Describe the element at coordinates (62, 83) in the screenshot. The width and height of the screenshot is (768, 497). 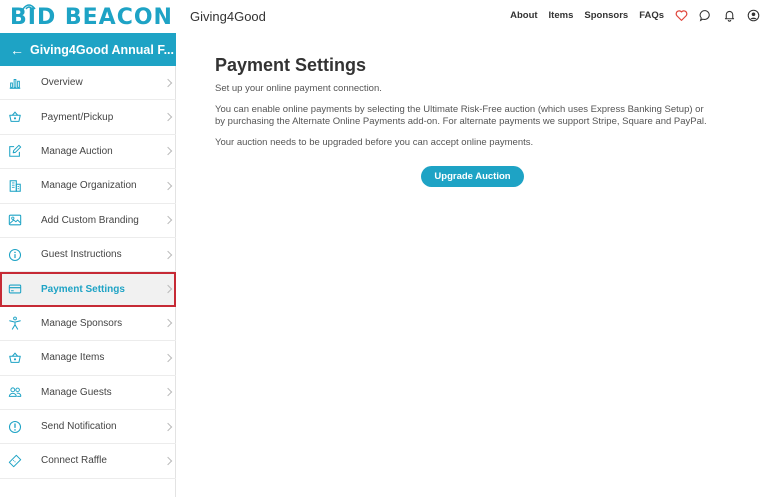
I see `sidebar-item-label: Overview` at that location.